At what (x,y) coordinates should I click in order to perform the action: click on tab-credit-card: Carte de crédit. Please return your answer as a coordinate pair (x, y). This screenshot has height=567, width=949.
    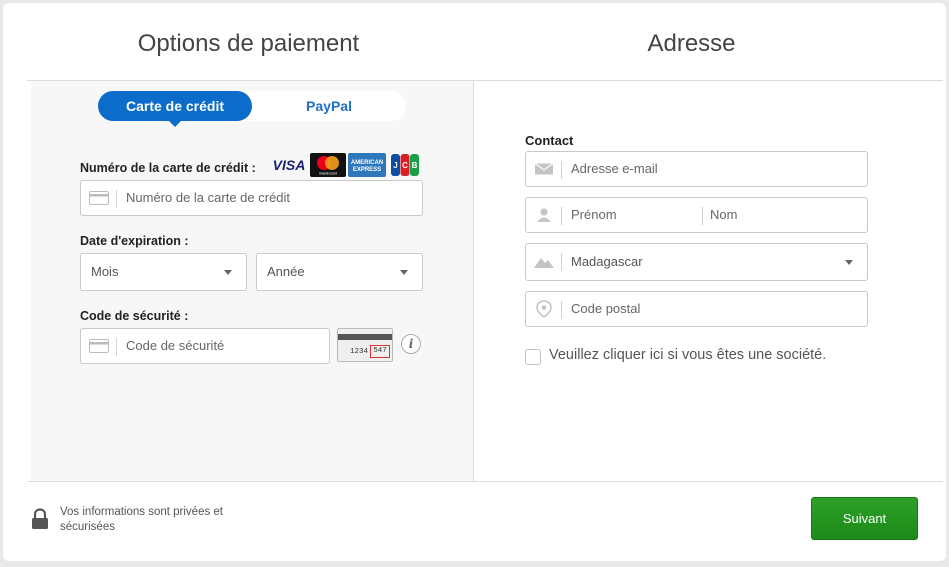
    Looking at the image, I should click on (175, 106).